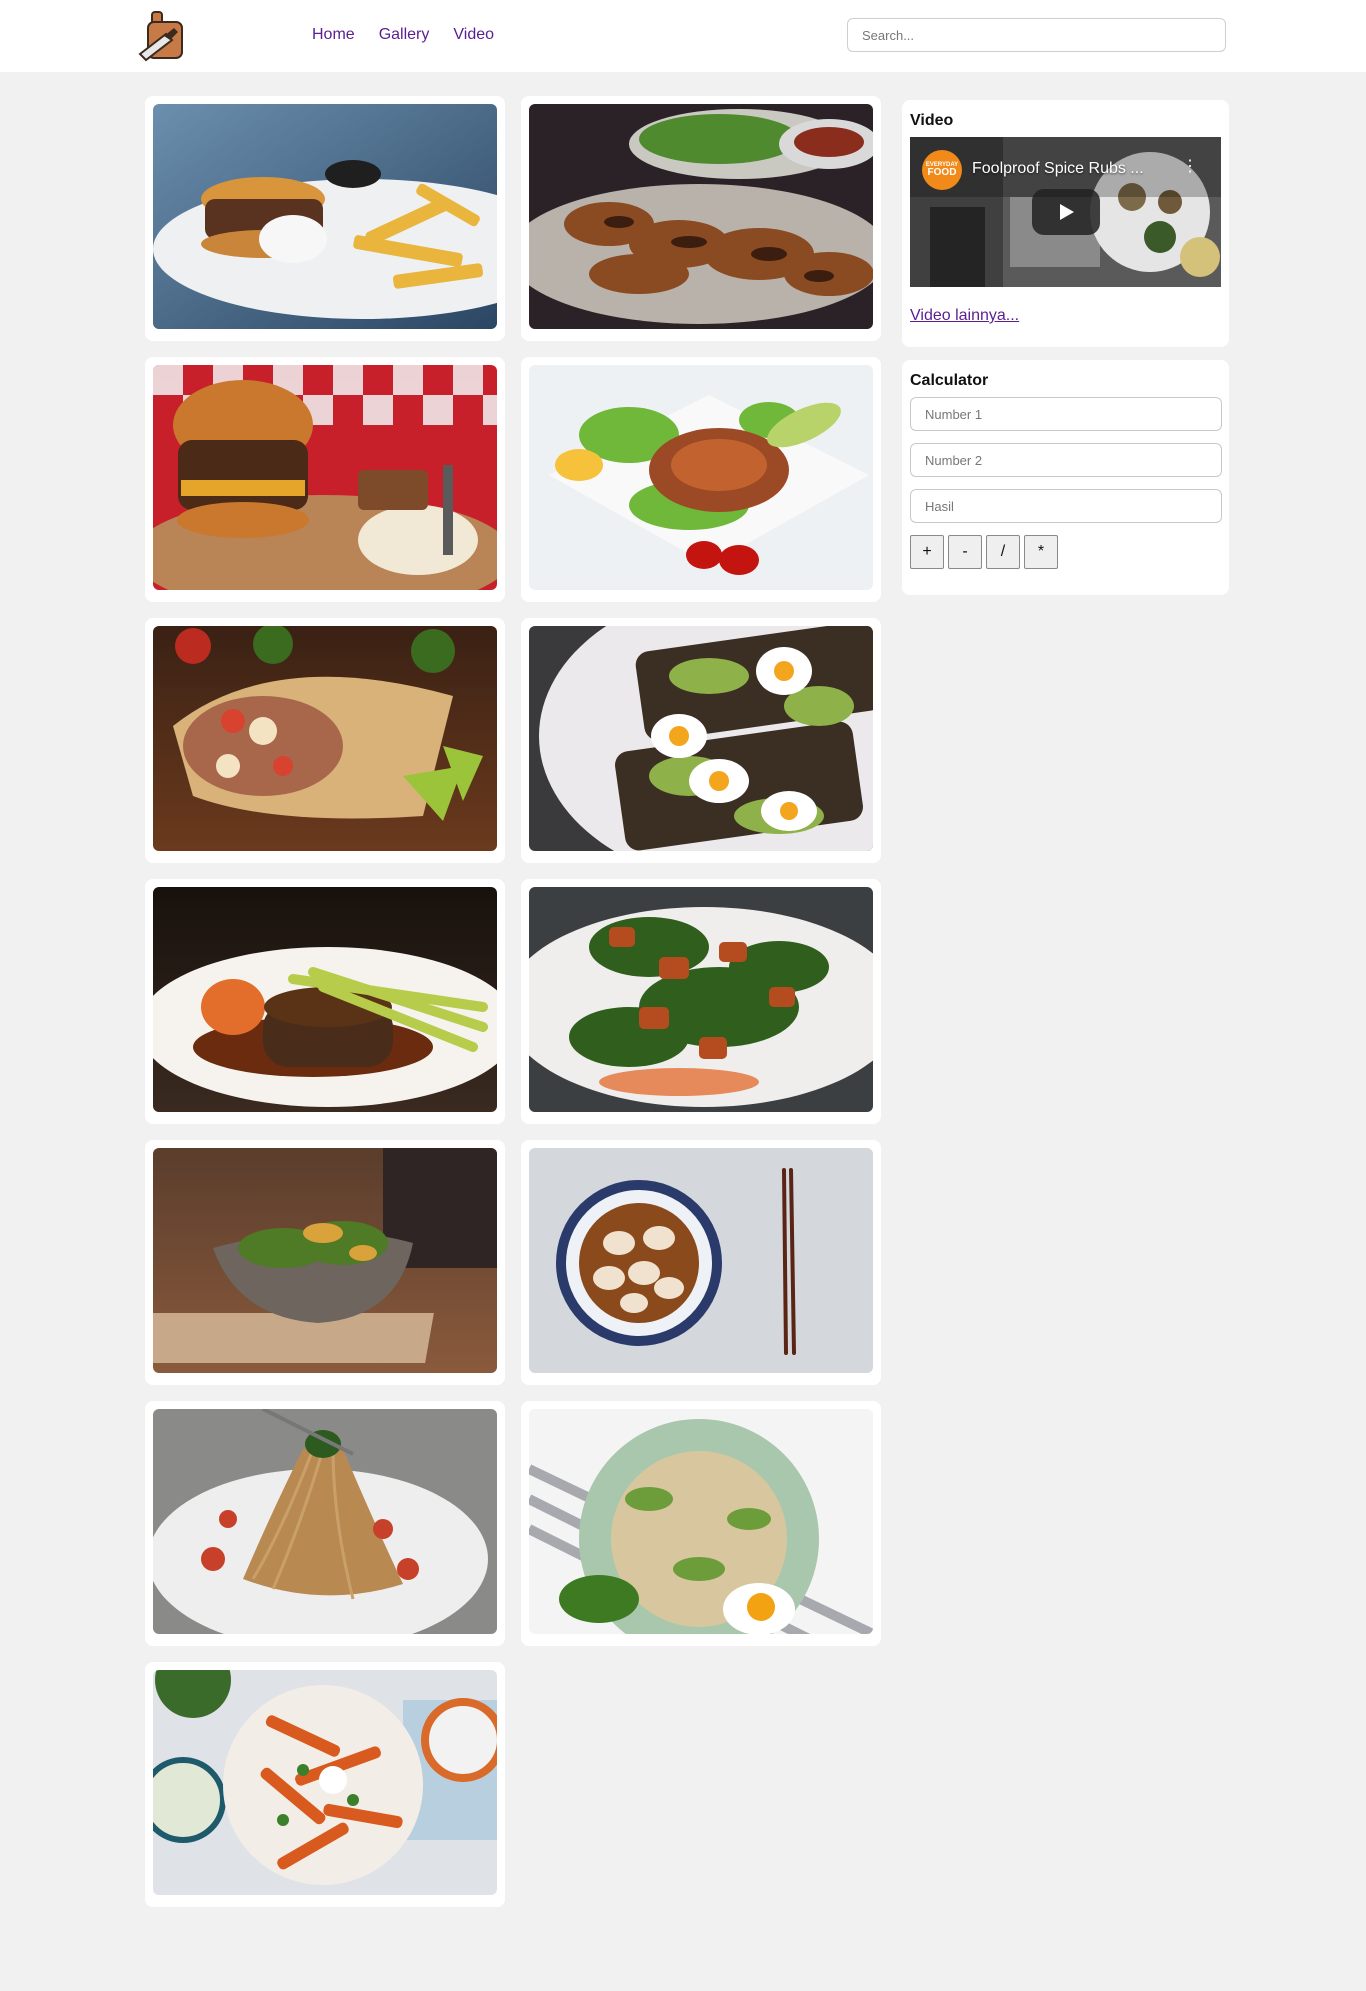  What do you see at coordinates (683, 36) in the screenshot?
I see `top-navbar: Home Gallery Video` at bounding box center [683, 36].